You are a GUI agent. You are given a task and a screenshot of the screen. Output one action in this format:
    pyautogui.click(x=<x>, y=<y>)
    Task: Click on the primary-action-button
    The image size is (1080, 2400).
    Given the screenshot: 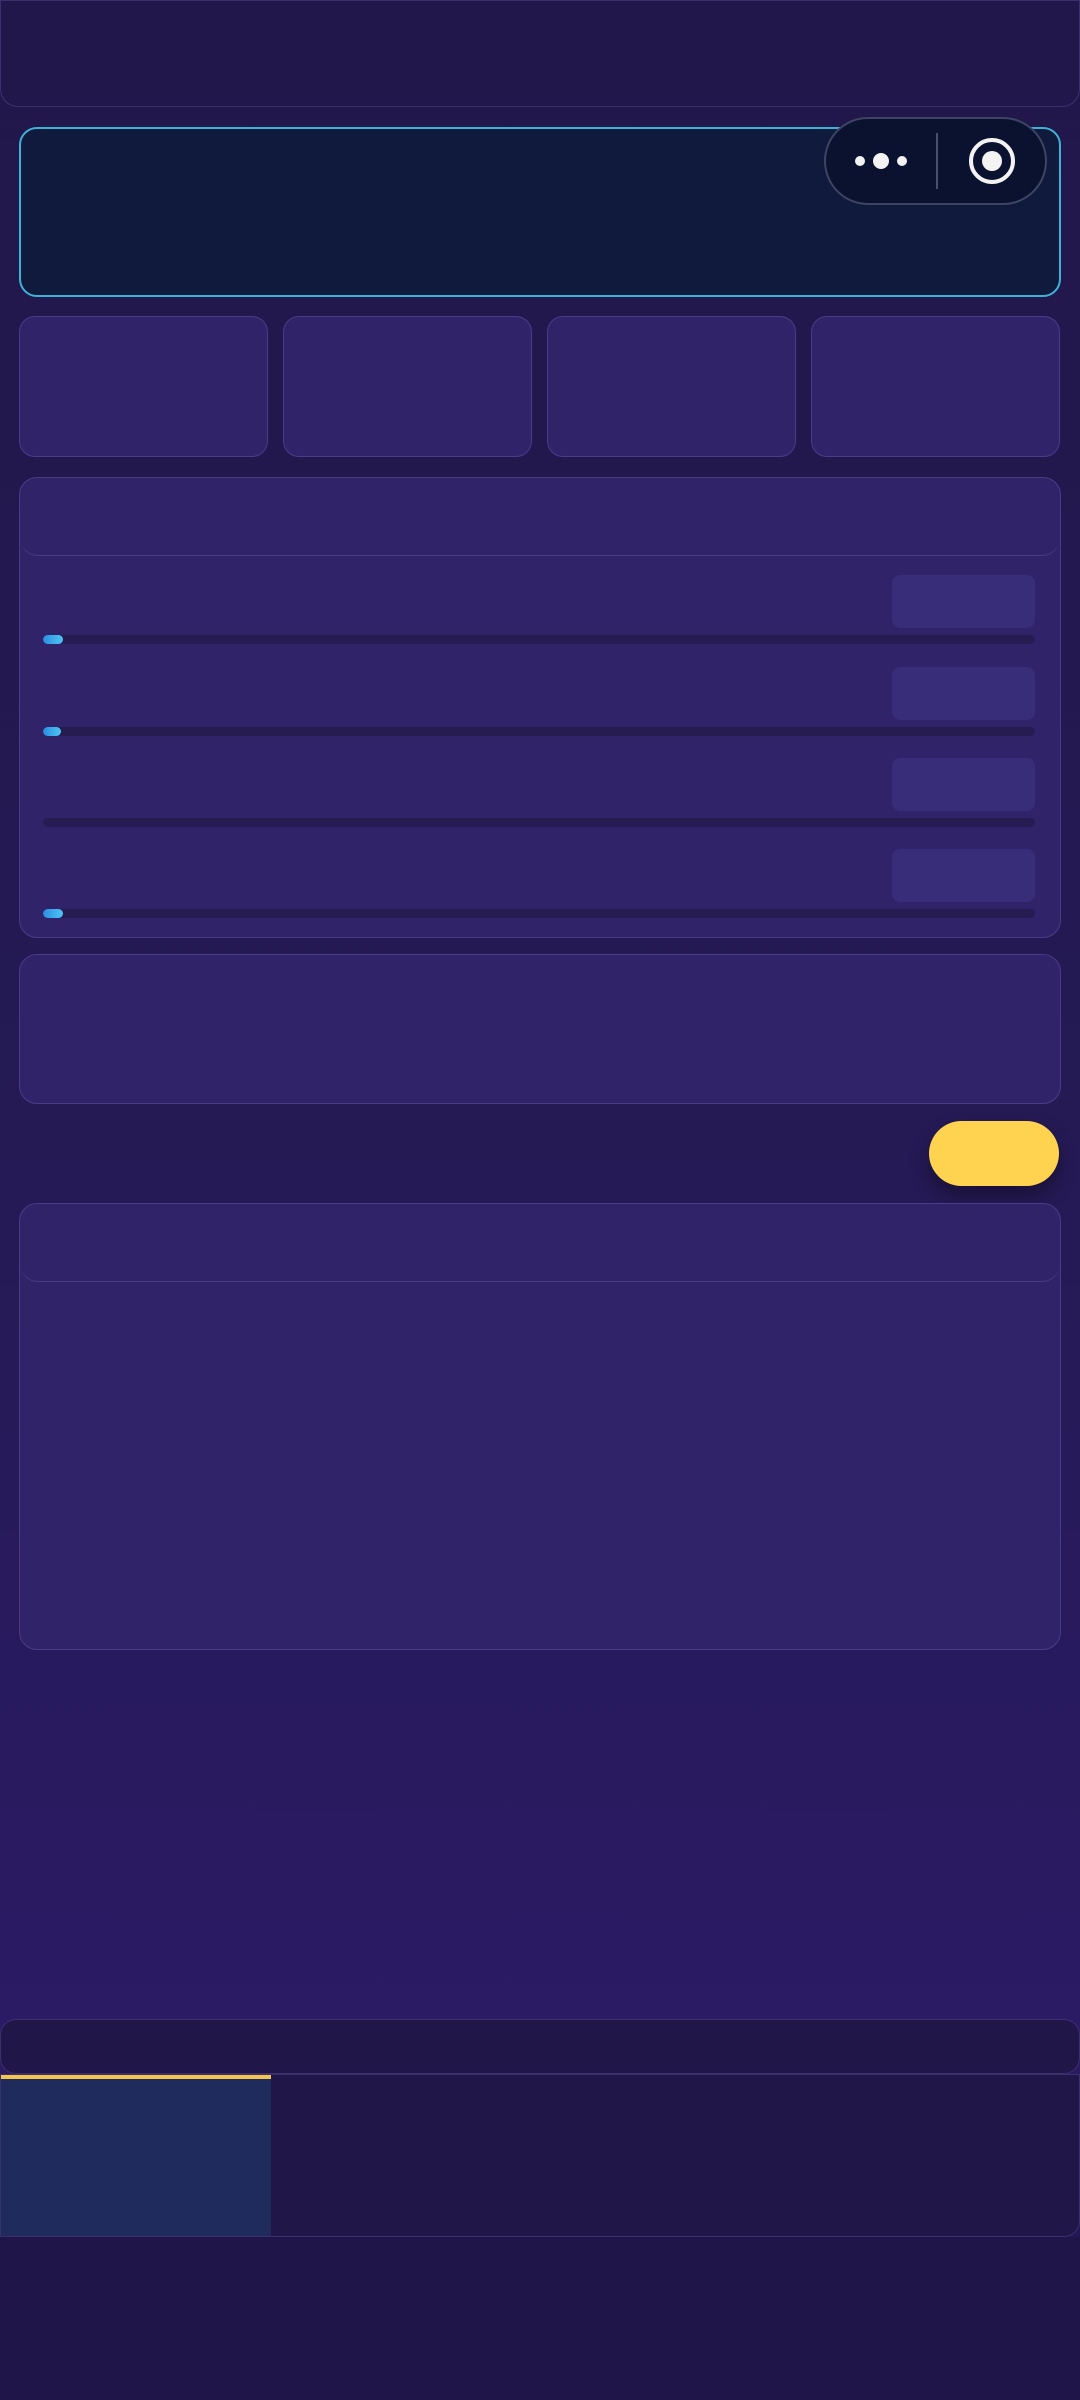 What is the action you would take?
    pyautogui.click(x=994, y=1153)
    